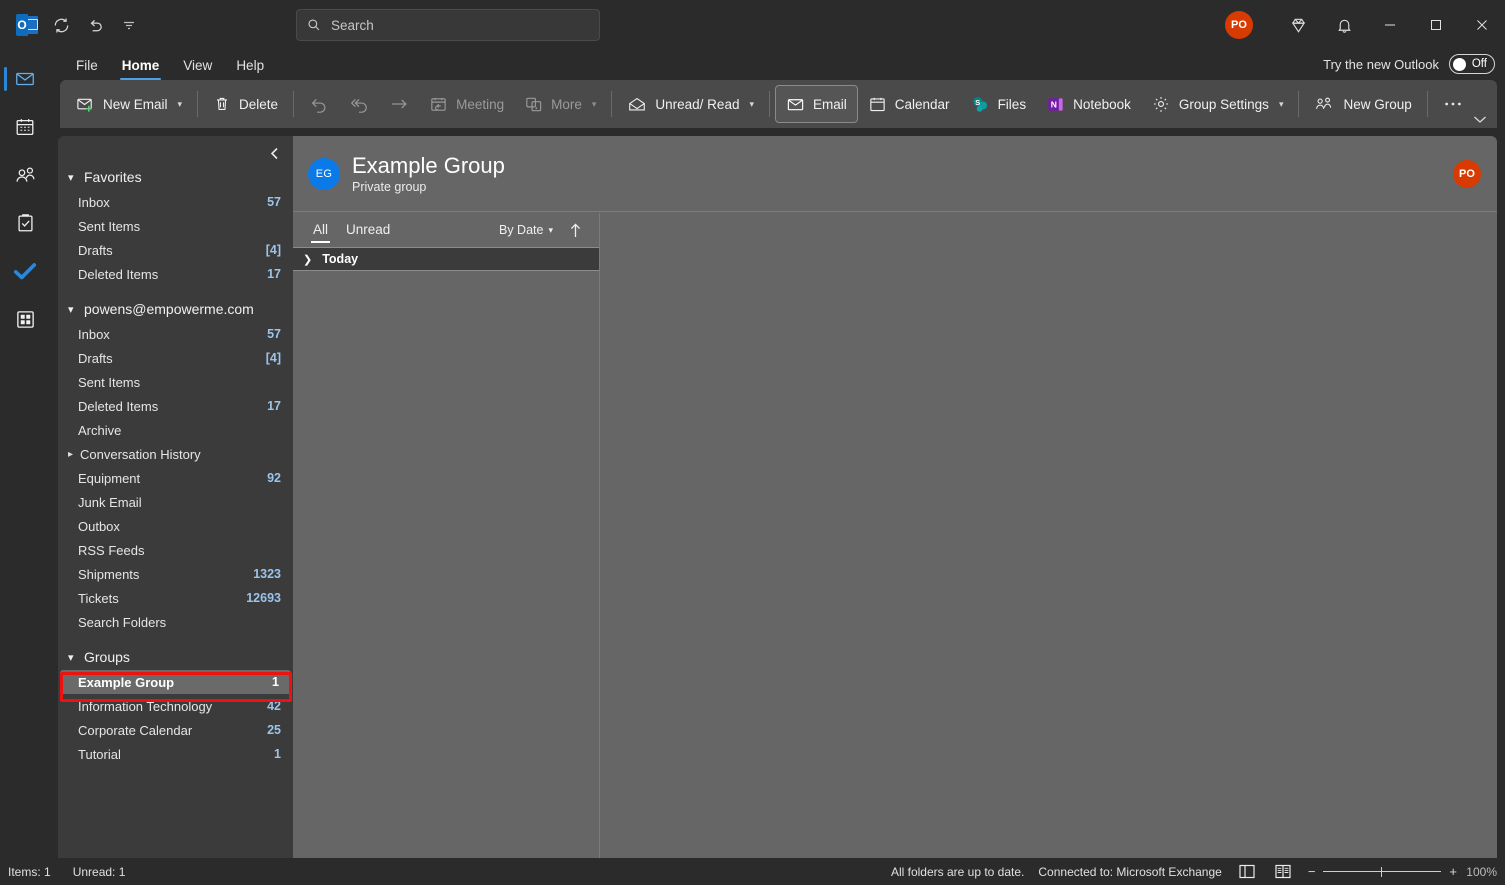 The image size is (1505, 885). I want to click on zoom-slider, so click(1382, 872).